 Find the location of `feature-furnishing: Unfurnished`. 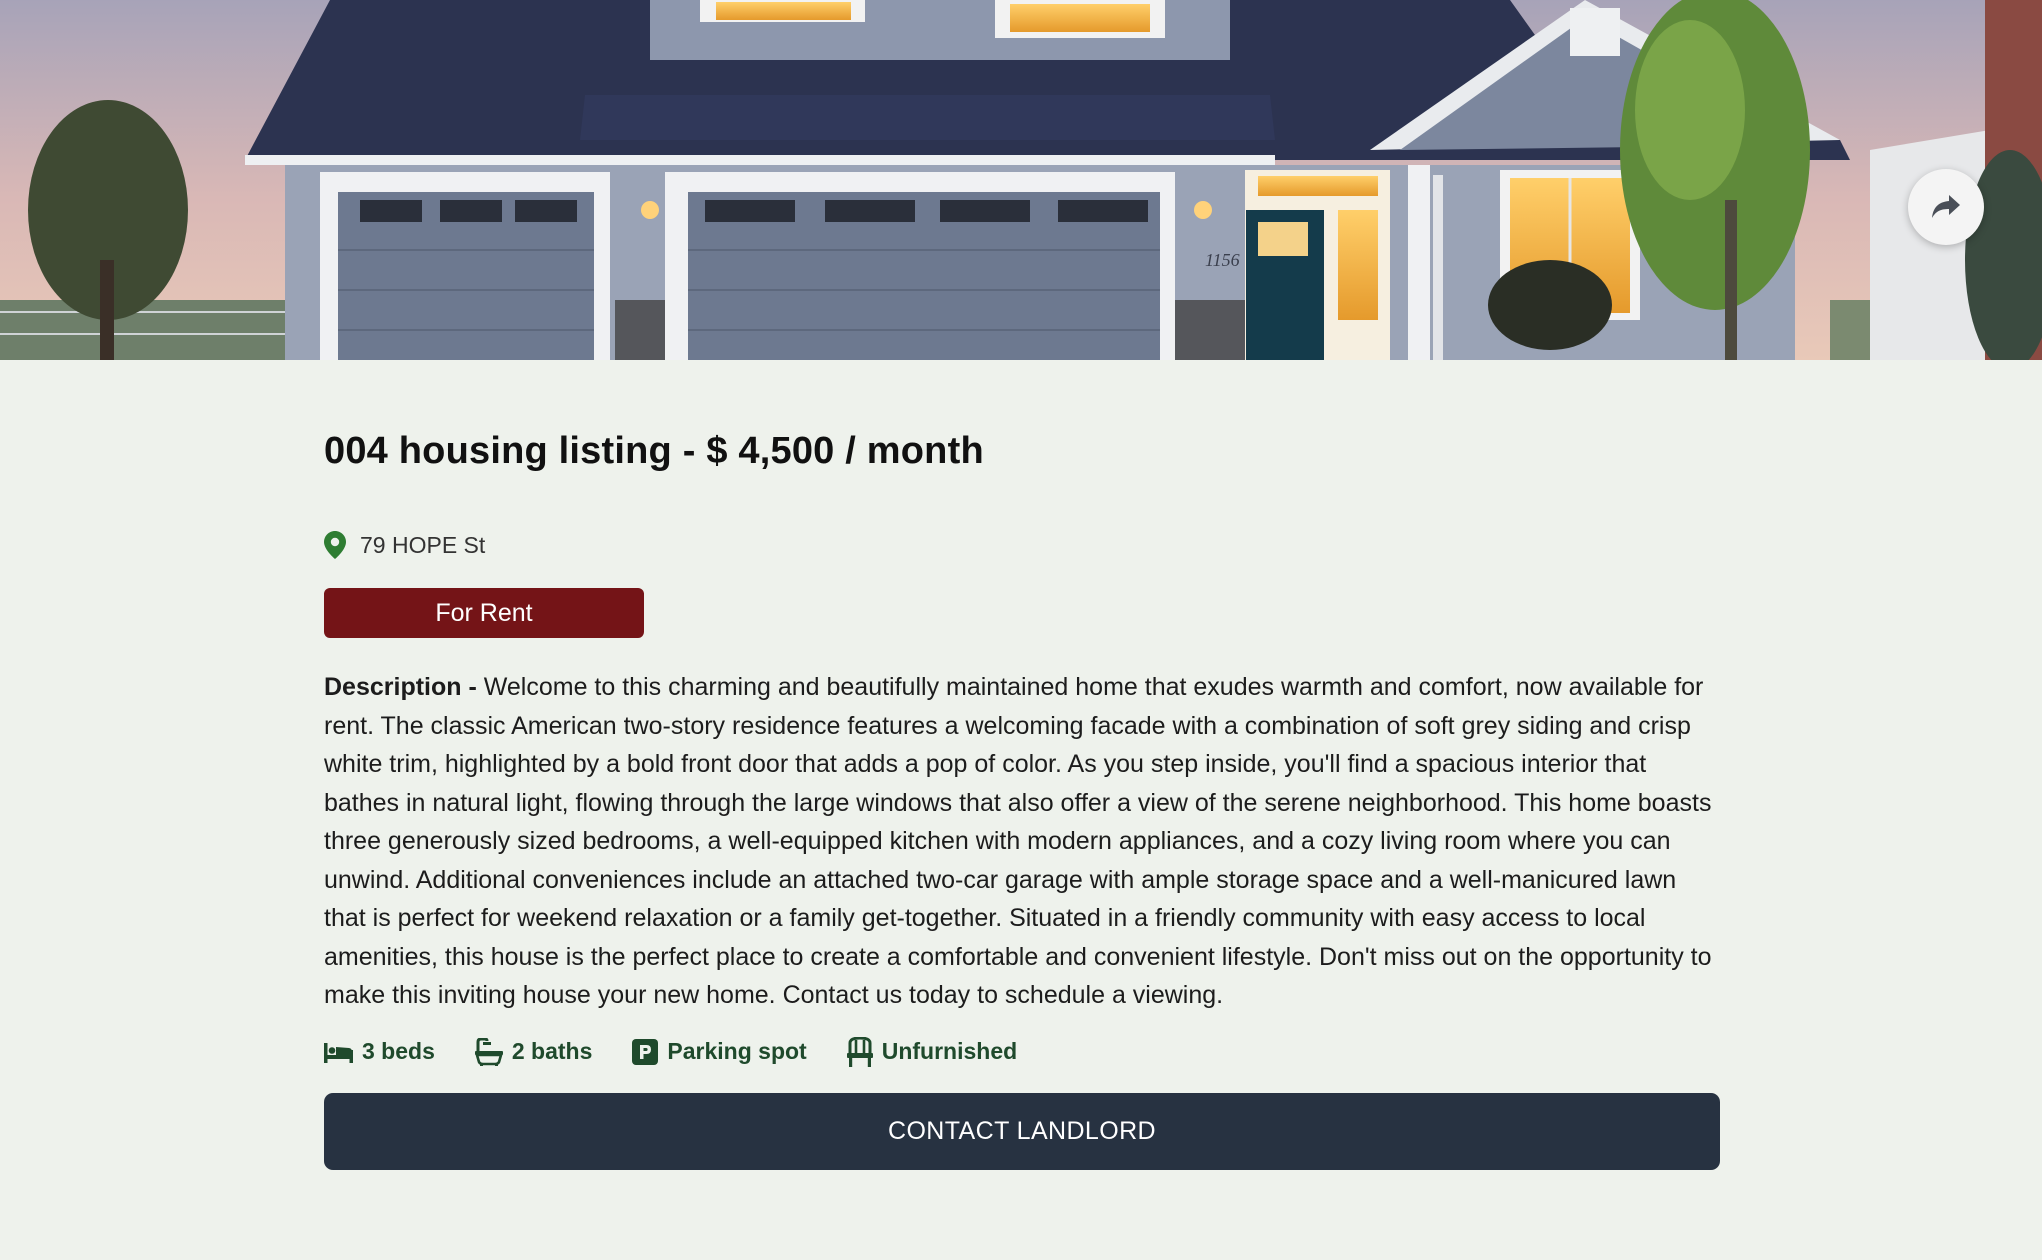

feature-furnishing: Unfurnished is located at coordinates (932, 1051).